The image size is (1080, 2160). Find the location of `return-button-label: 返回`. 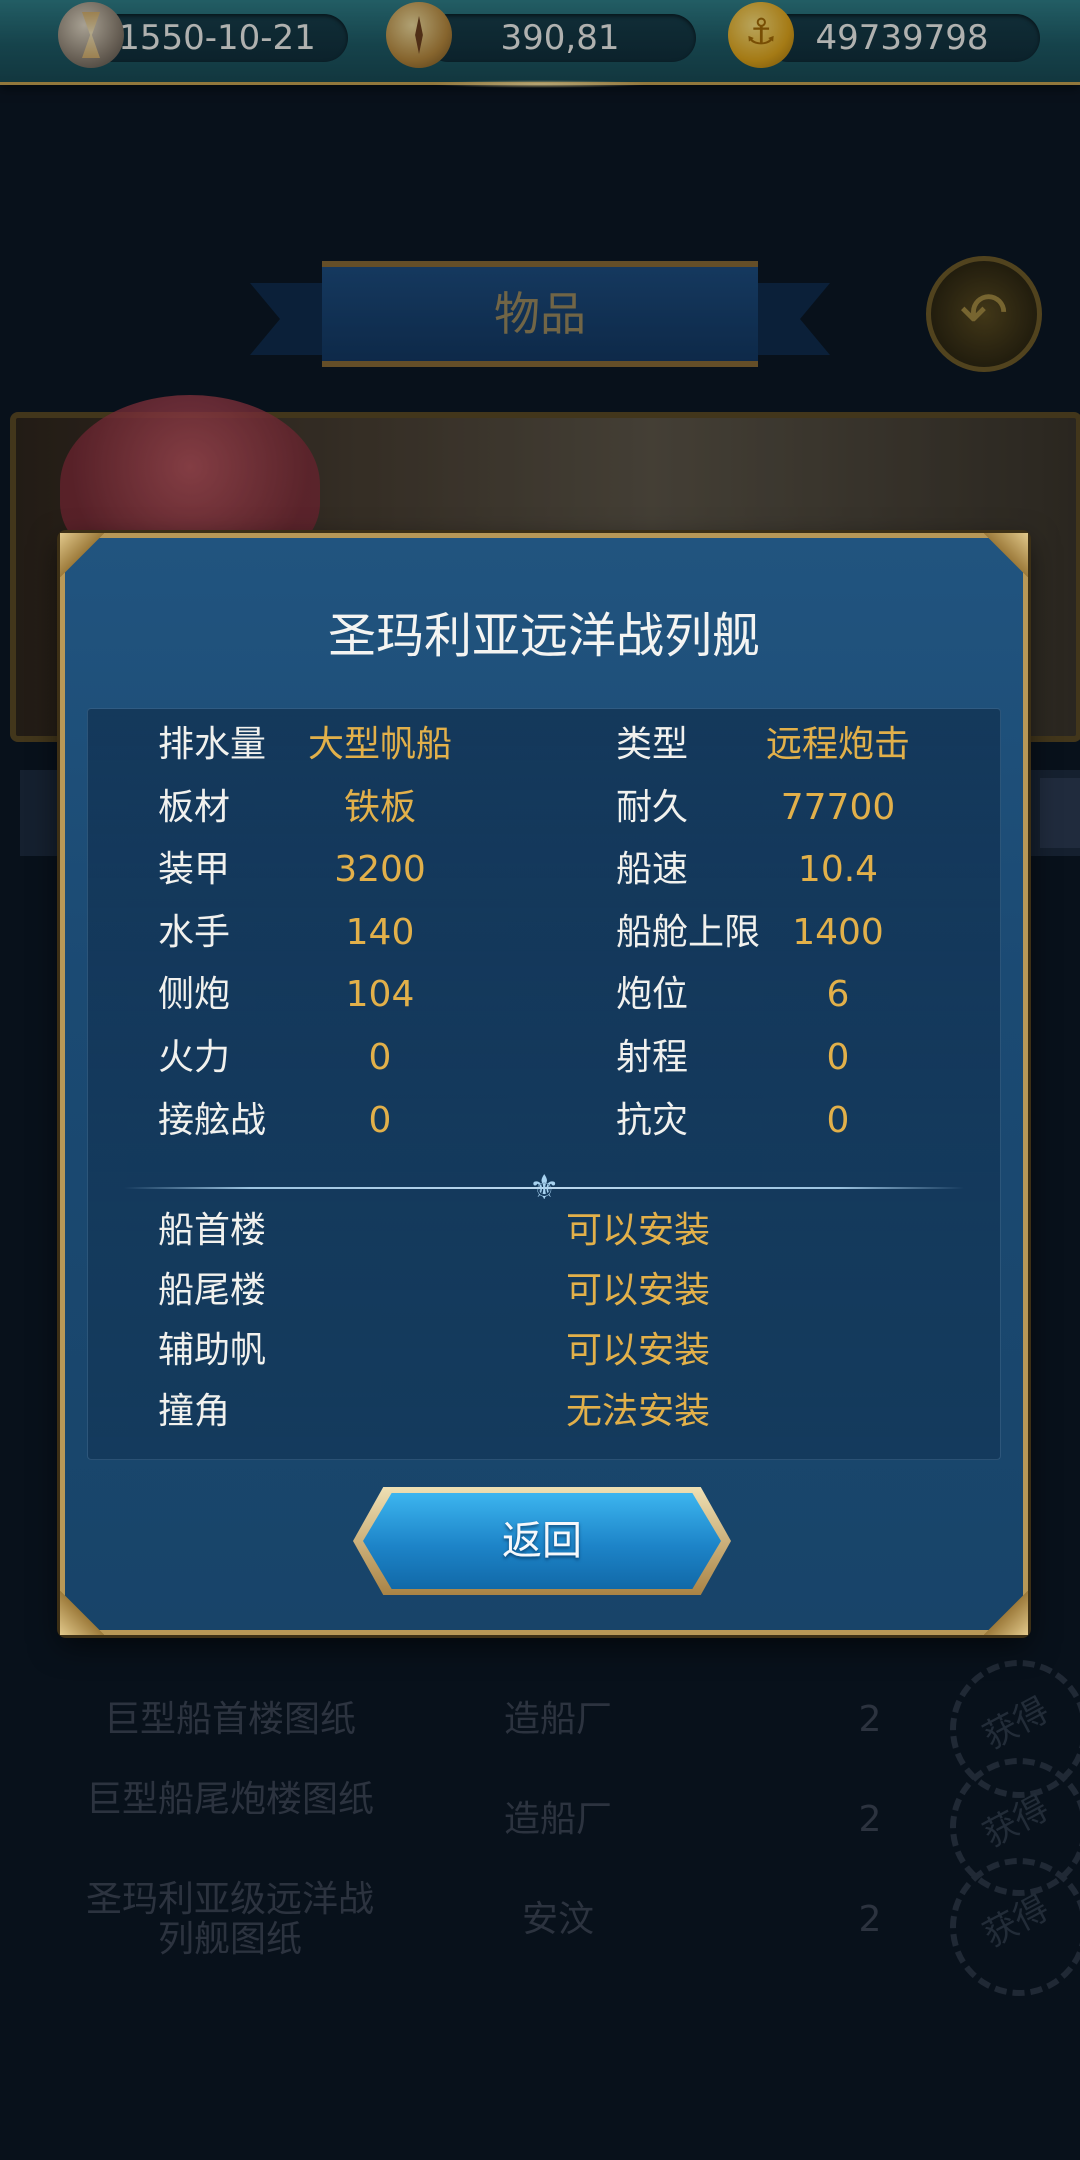

return-button-label: 返回 is located at coordinates (542, 1541).